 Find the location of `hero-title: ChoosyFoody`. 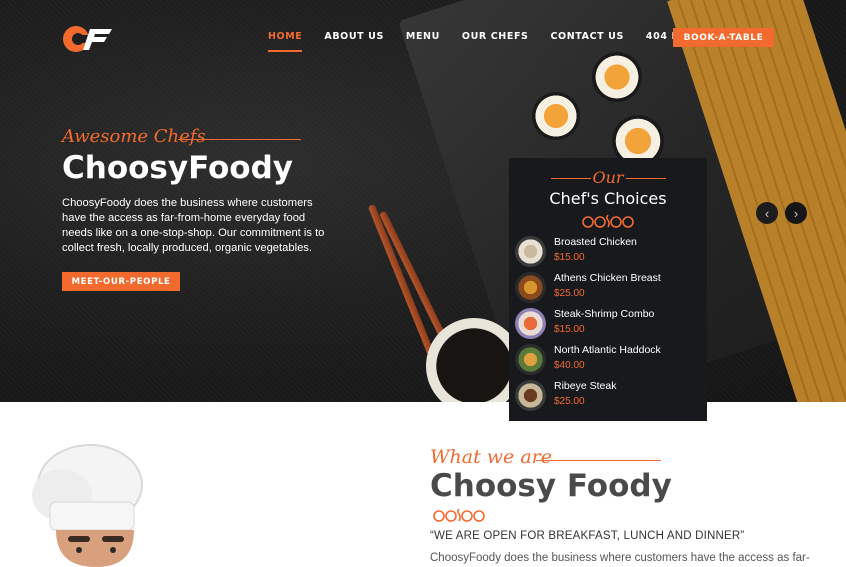

hero-title: ChoosyFoody is located at coordinates (177, 168).